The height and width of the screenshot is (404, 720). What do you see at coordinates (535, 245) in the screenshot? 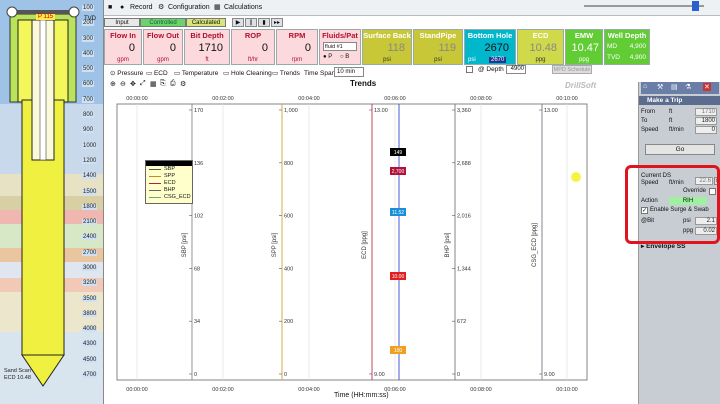
I see `y-axis-title: CSG_ECD [ppg]` at bounding box center [535, 245].